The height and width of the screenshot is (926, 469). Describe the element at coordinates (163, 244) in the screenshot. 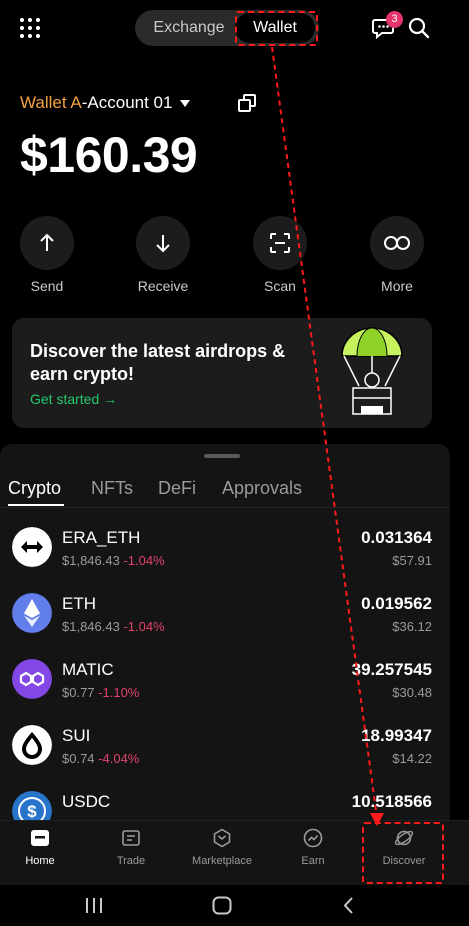

I see `arrow-down-icon` at that location.